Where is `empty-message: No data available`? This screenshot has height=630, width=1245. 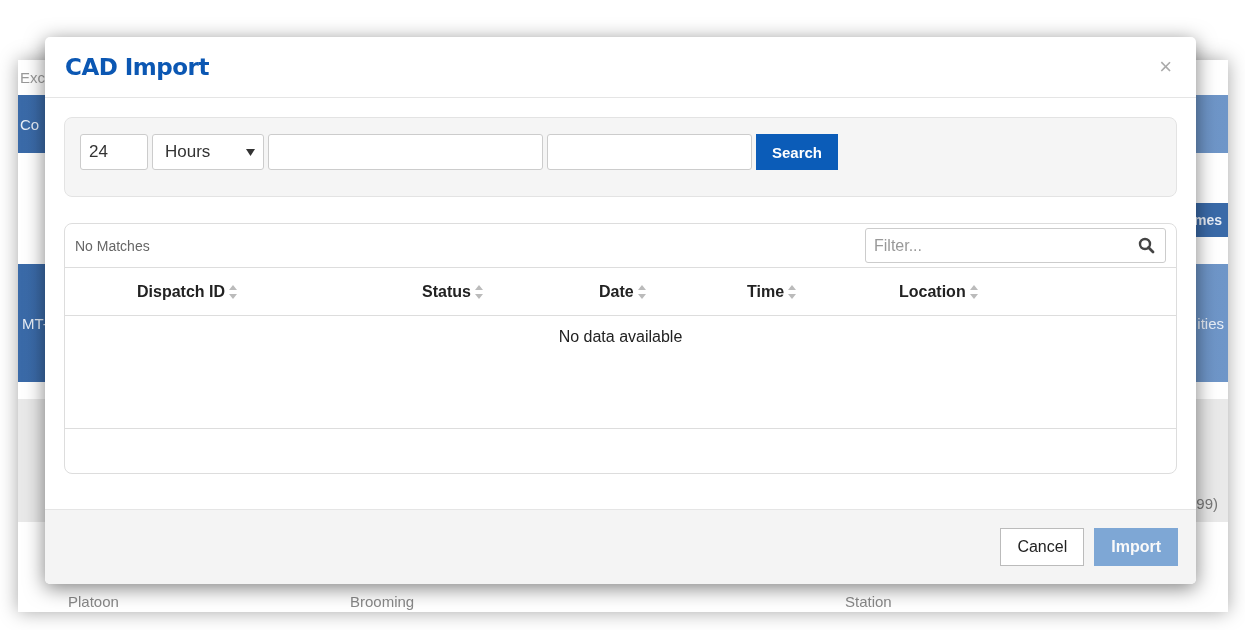
empty-message: No data available is located at coordinates (620, 337).